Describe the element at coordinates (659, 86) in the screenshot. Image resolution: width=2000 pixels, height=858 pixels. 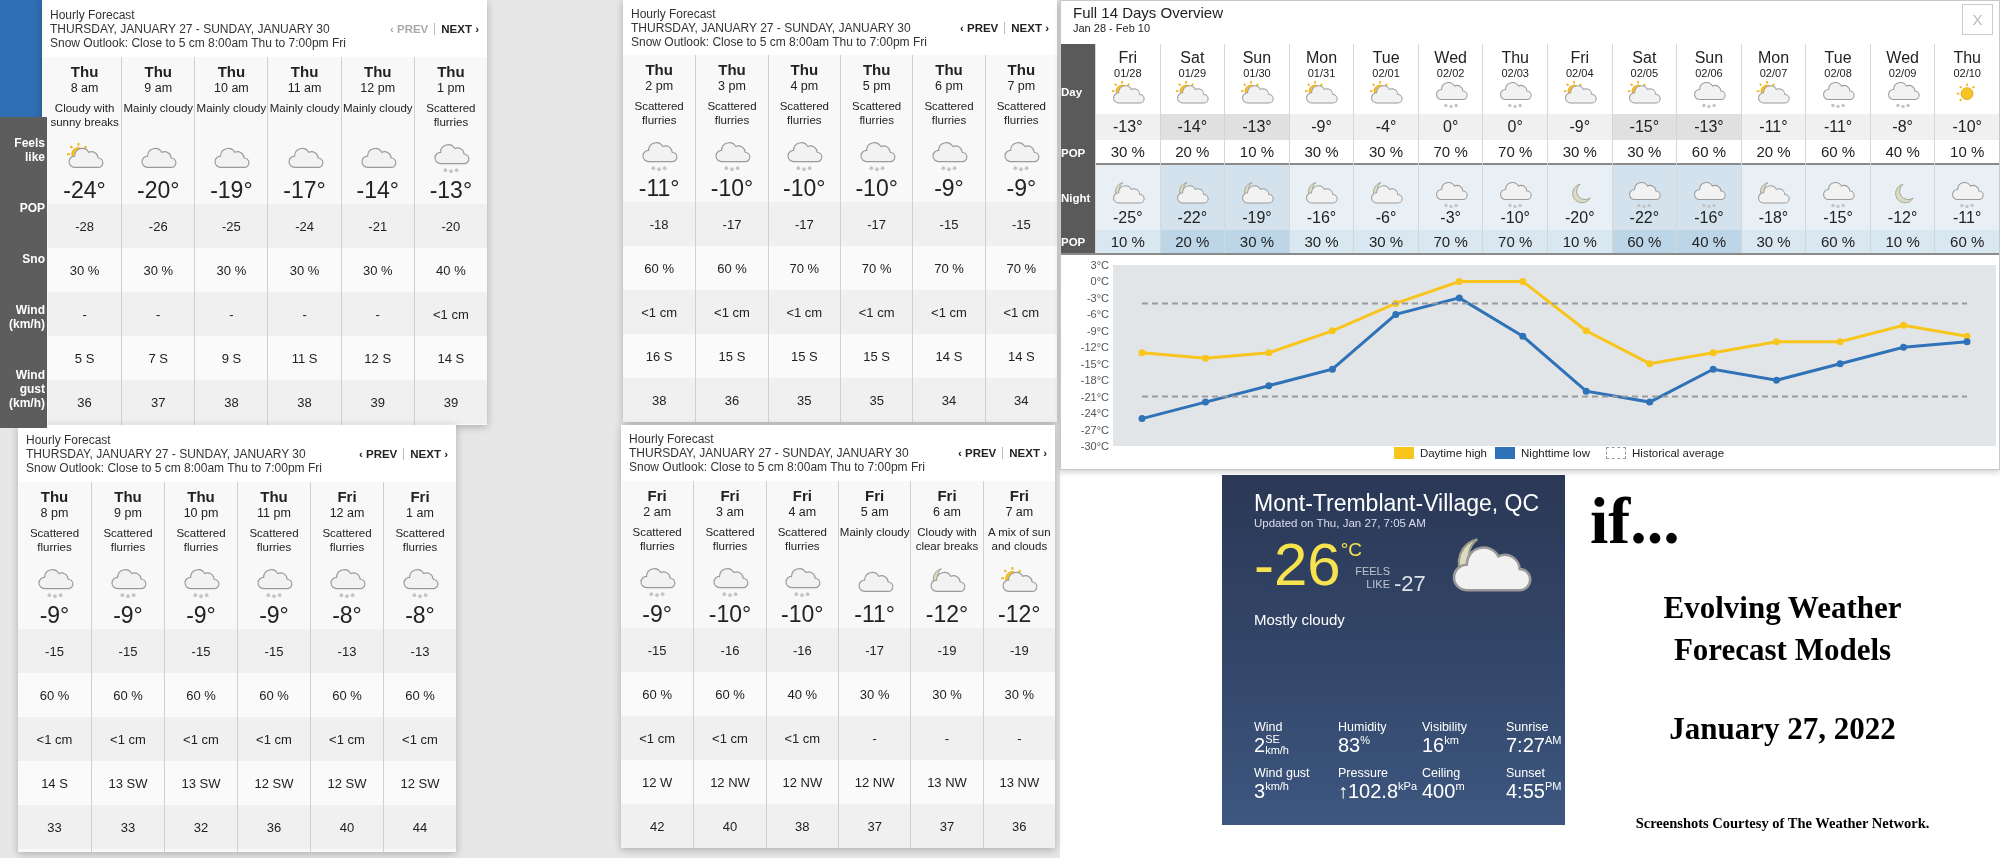
I see `time-label: 2 pm` at that location.